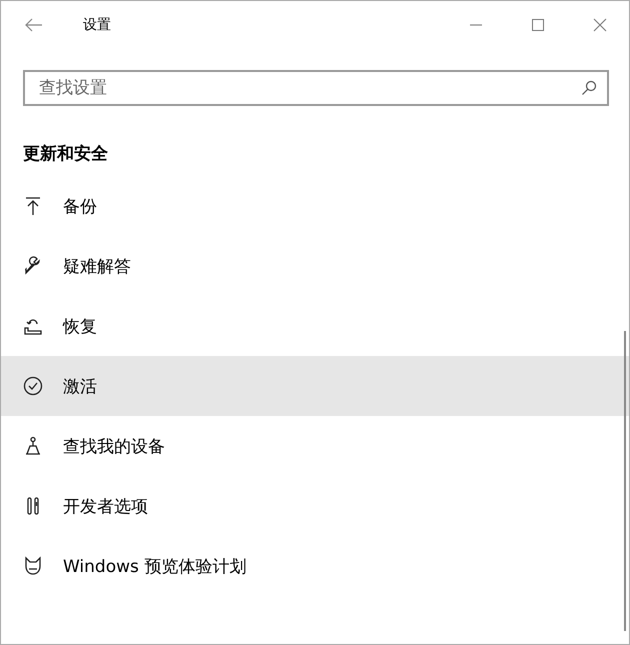 This screenshot has width=630, height=645. Describe the element at coordinates (34, 25) in the screenshot. I see `back-icon` at that location.